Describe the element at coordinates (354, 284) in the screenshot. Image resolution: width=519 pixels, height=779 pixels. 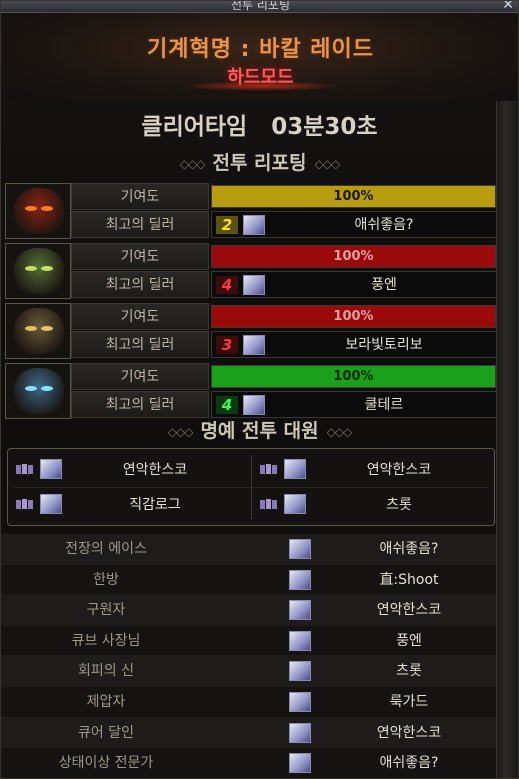
I see `top-dealer-box: 4 풍엔` at that location.